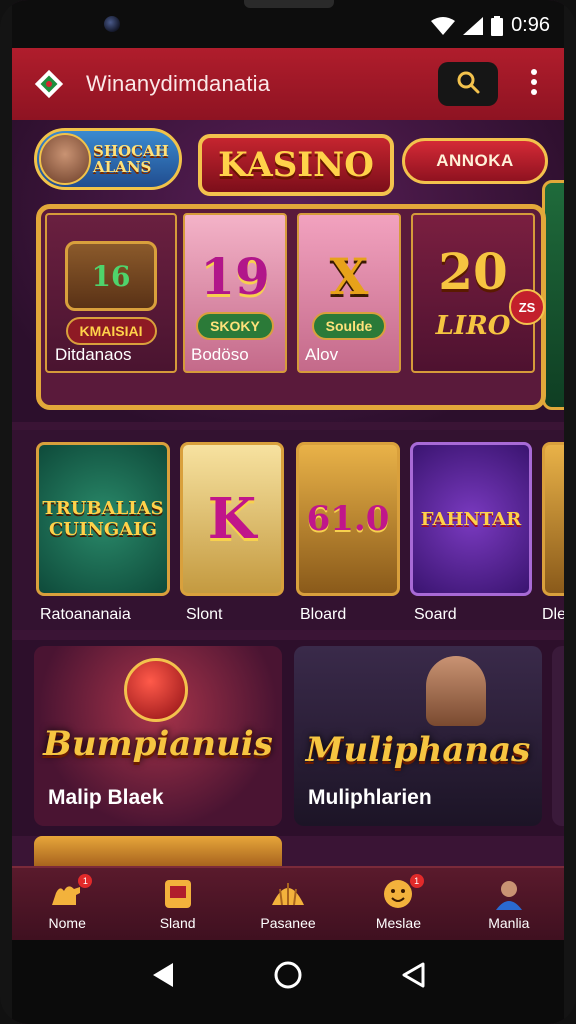 The width and height of the screenshot is (576, 1024). I want to click on nav-label: Meslae, so click(398, 923).